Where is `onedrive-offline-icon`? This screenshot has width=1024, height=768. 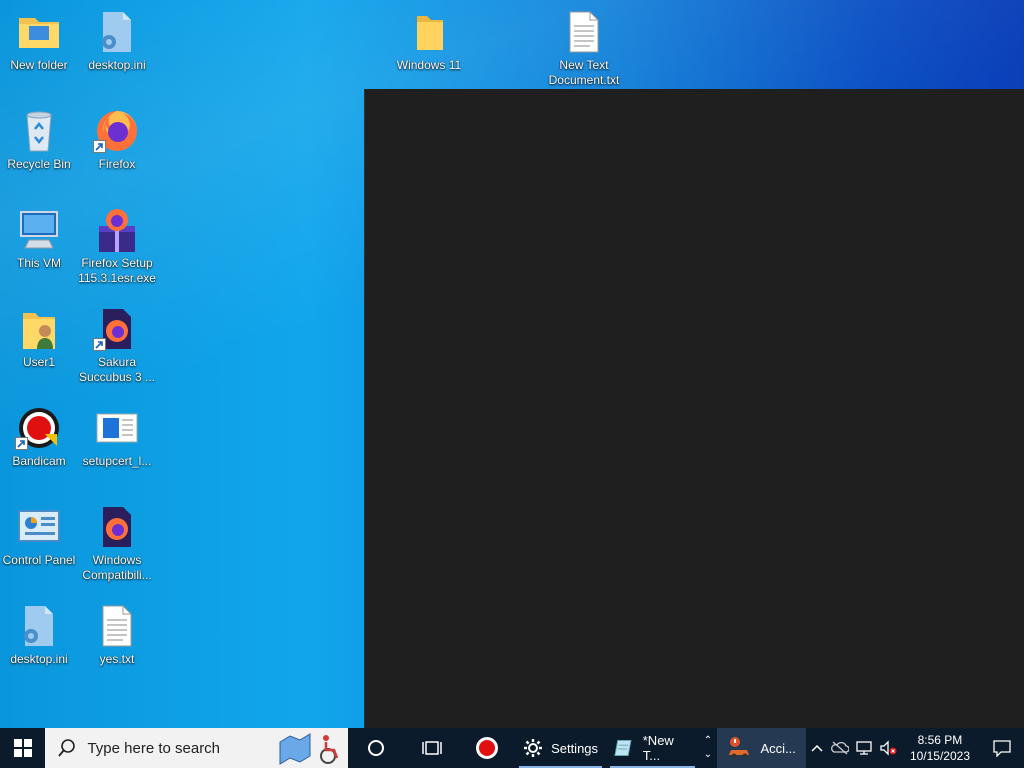
onedrive-offline-icon is located at coordinates (839, 748).